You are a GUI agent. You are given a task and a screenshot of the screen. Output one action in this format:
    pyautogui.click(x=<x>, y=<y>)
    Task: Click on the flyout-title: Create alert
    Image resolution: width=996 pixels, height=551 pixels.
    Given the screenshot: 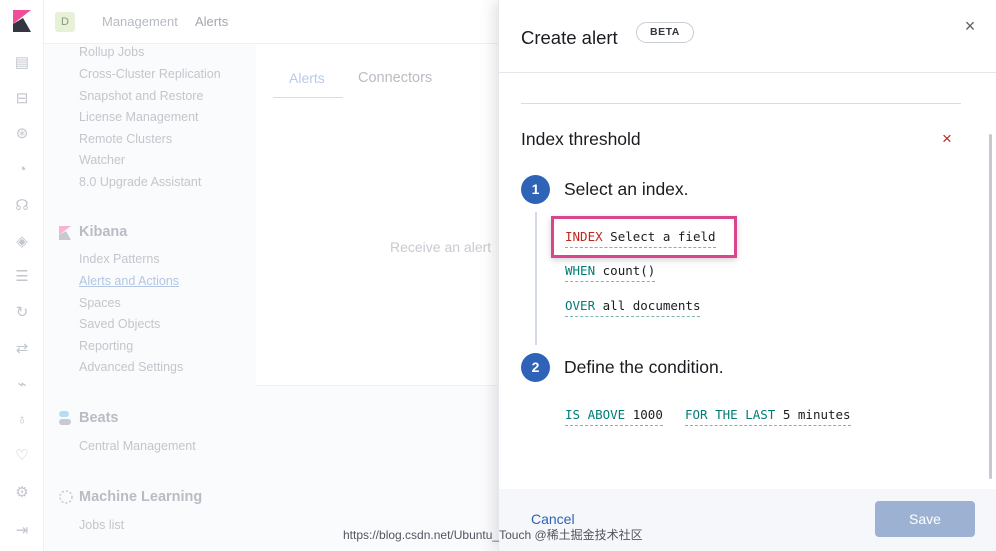 What is the action you would take?
    pyautogui.click(x=569, y=37)
    